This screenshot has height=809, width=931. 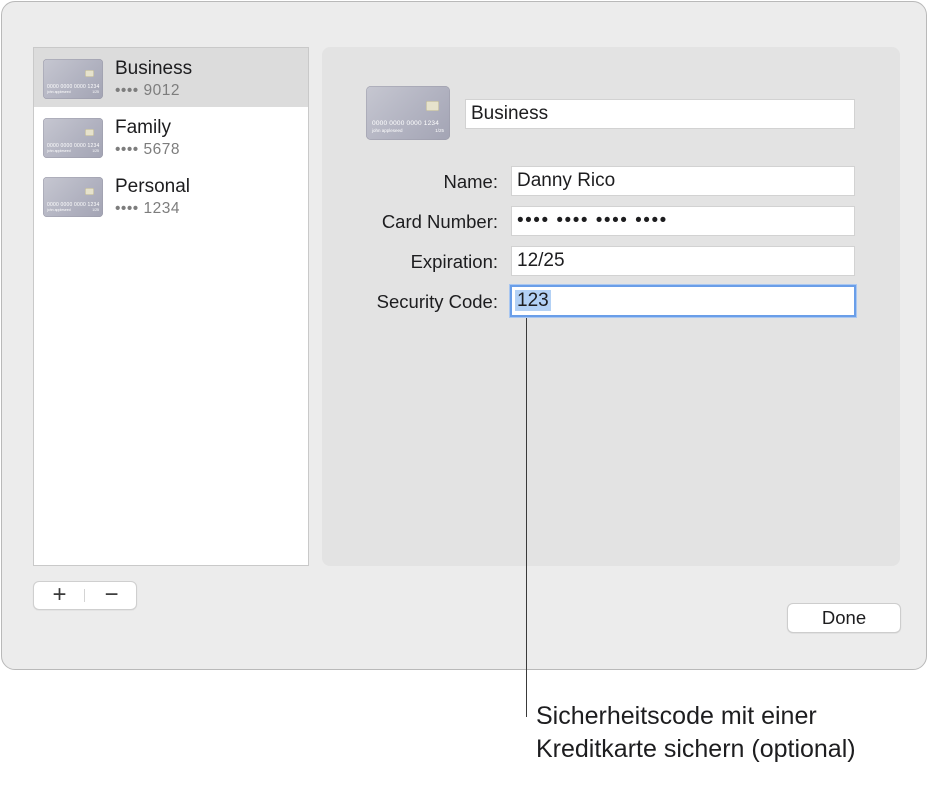 I want to click on add-card-button: +, so click(x=59, y=595).